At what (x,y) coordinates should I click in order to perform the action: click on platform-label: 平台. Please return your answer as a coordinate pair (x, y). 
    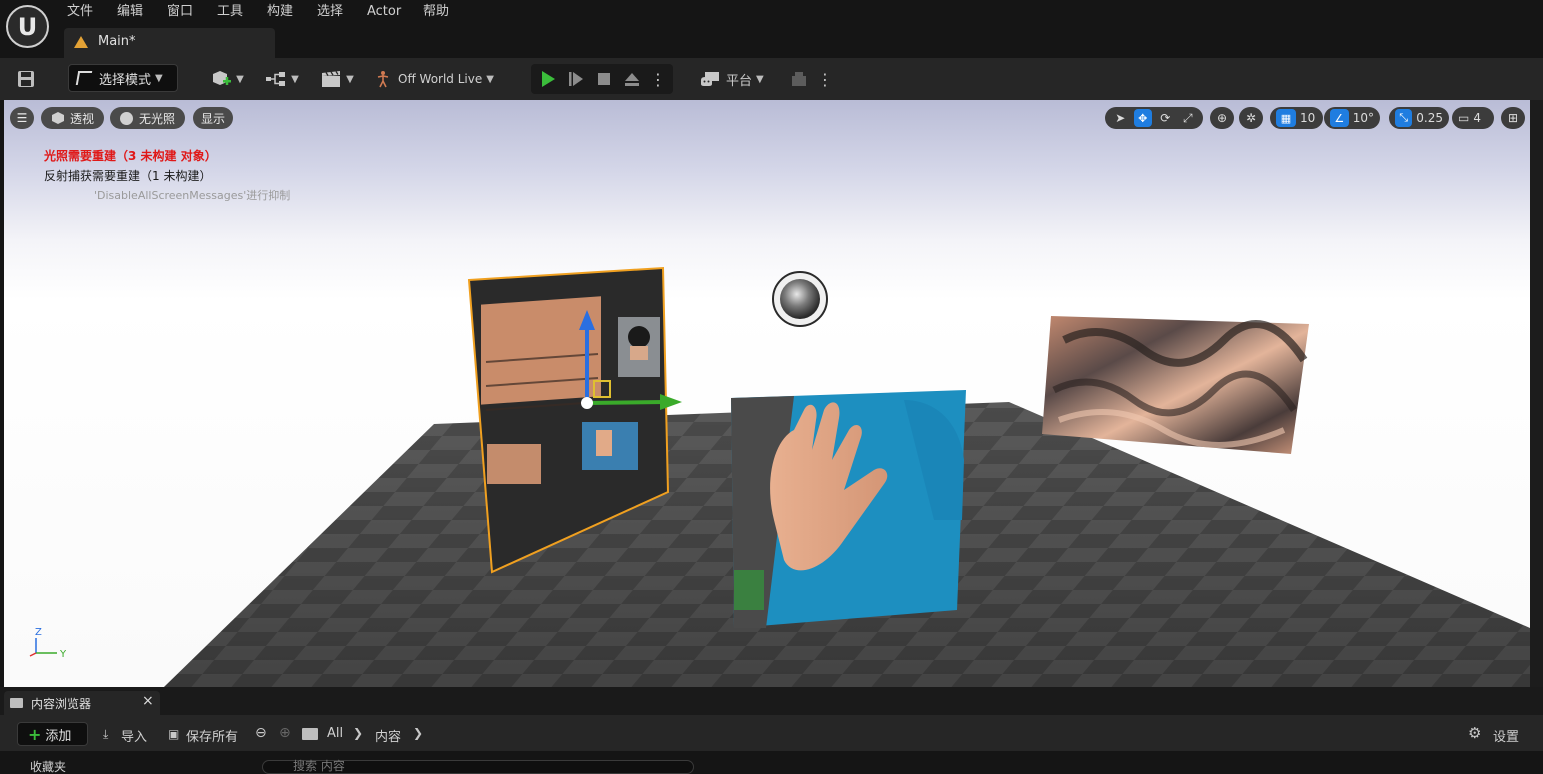
    Looking at the image, I should click on (739, 81).